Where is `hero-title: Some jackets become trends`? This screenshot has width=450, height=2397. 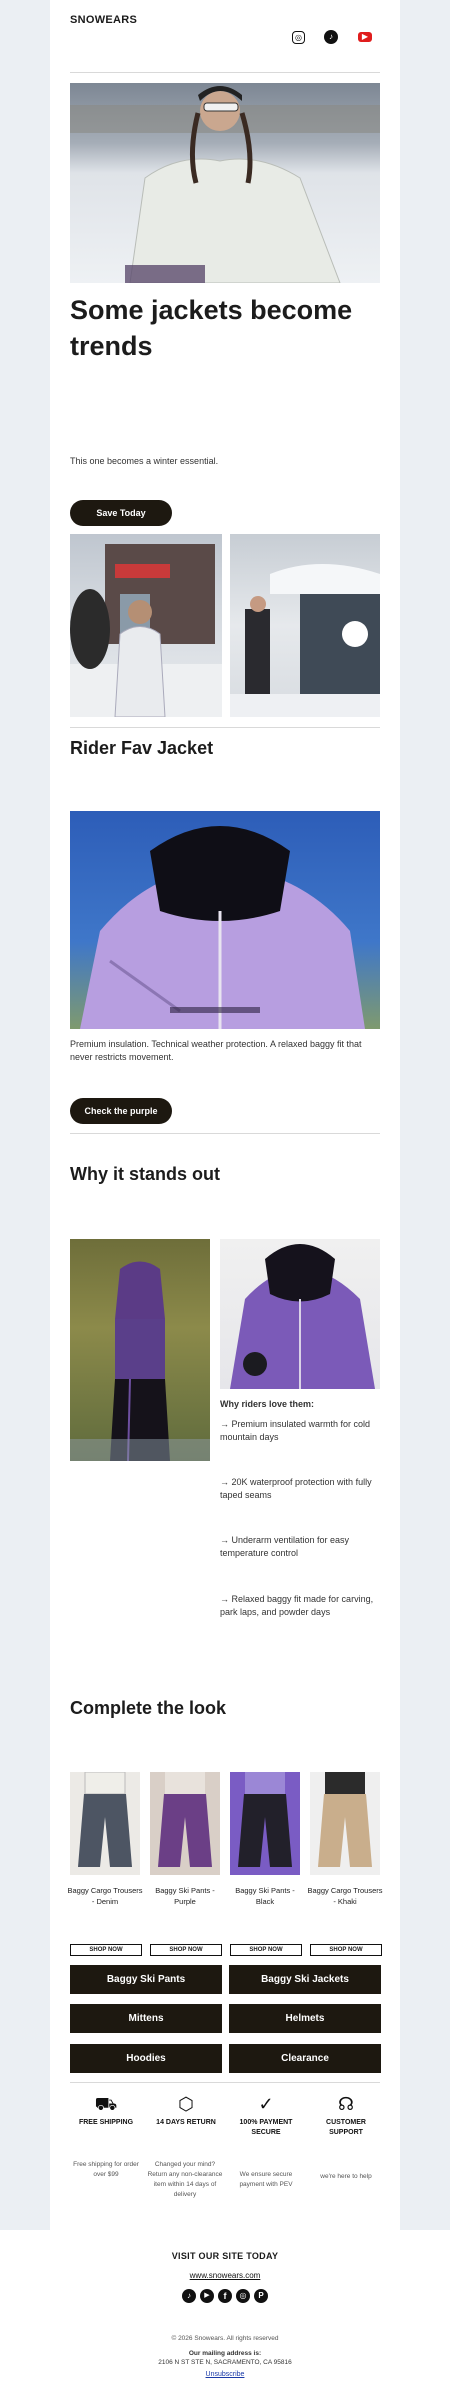 hero-title: Some jackets become trends is located at coordinates (211, 328).